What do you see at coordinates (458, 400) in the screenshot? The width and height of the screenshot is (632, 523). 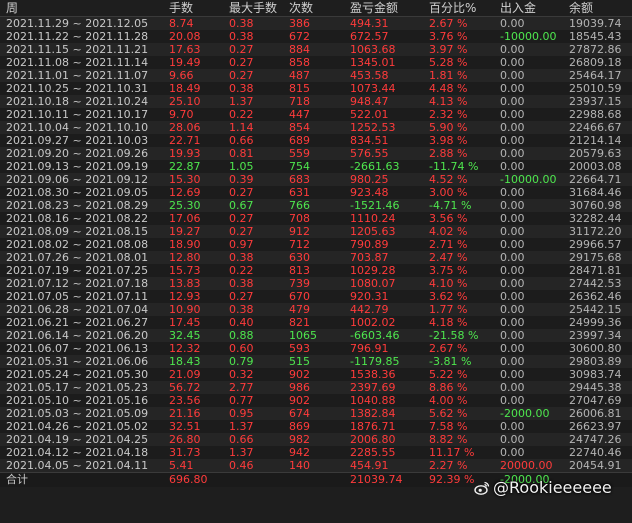 I see `percent-cell: 4.00 %` at bounding box center [458, 400].